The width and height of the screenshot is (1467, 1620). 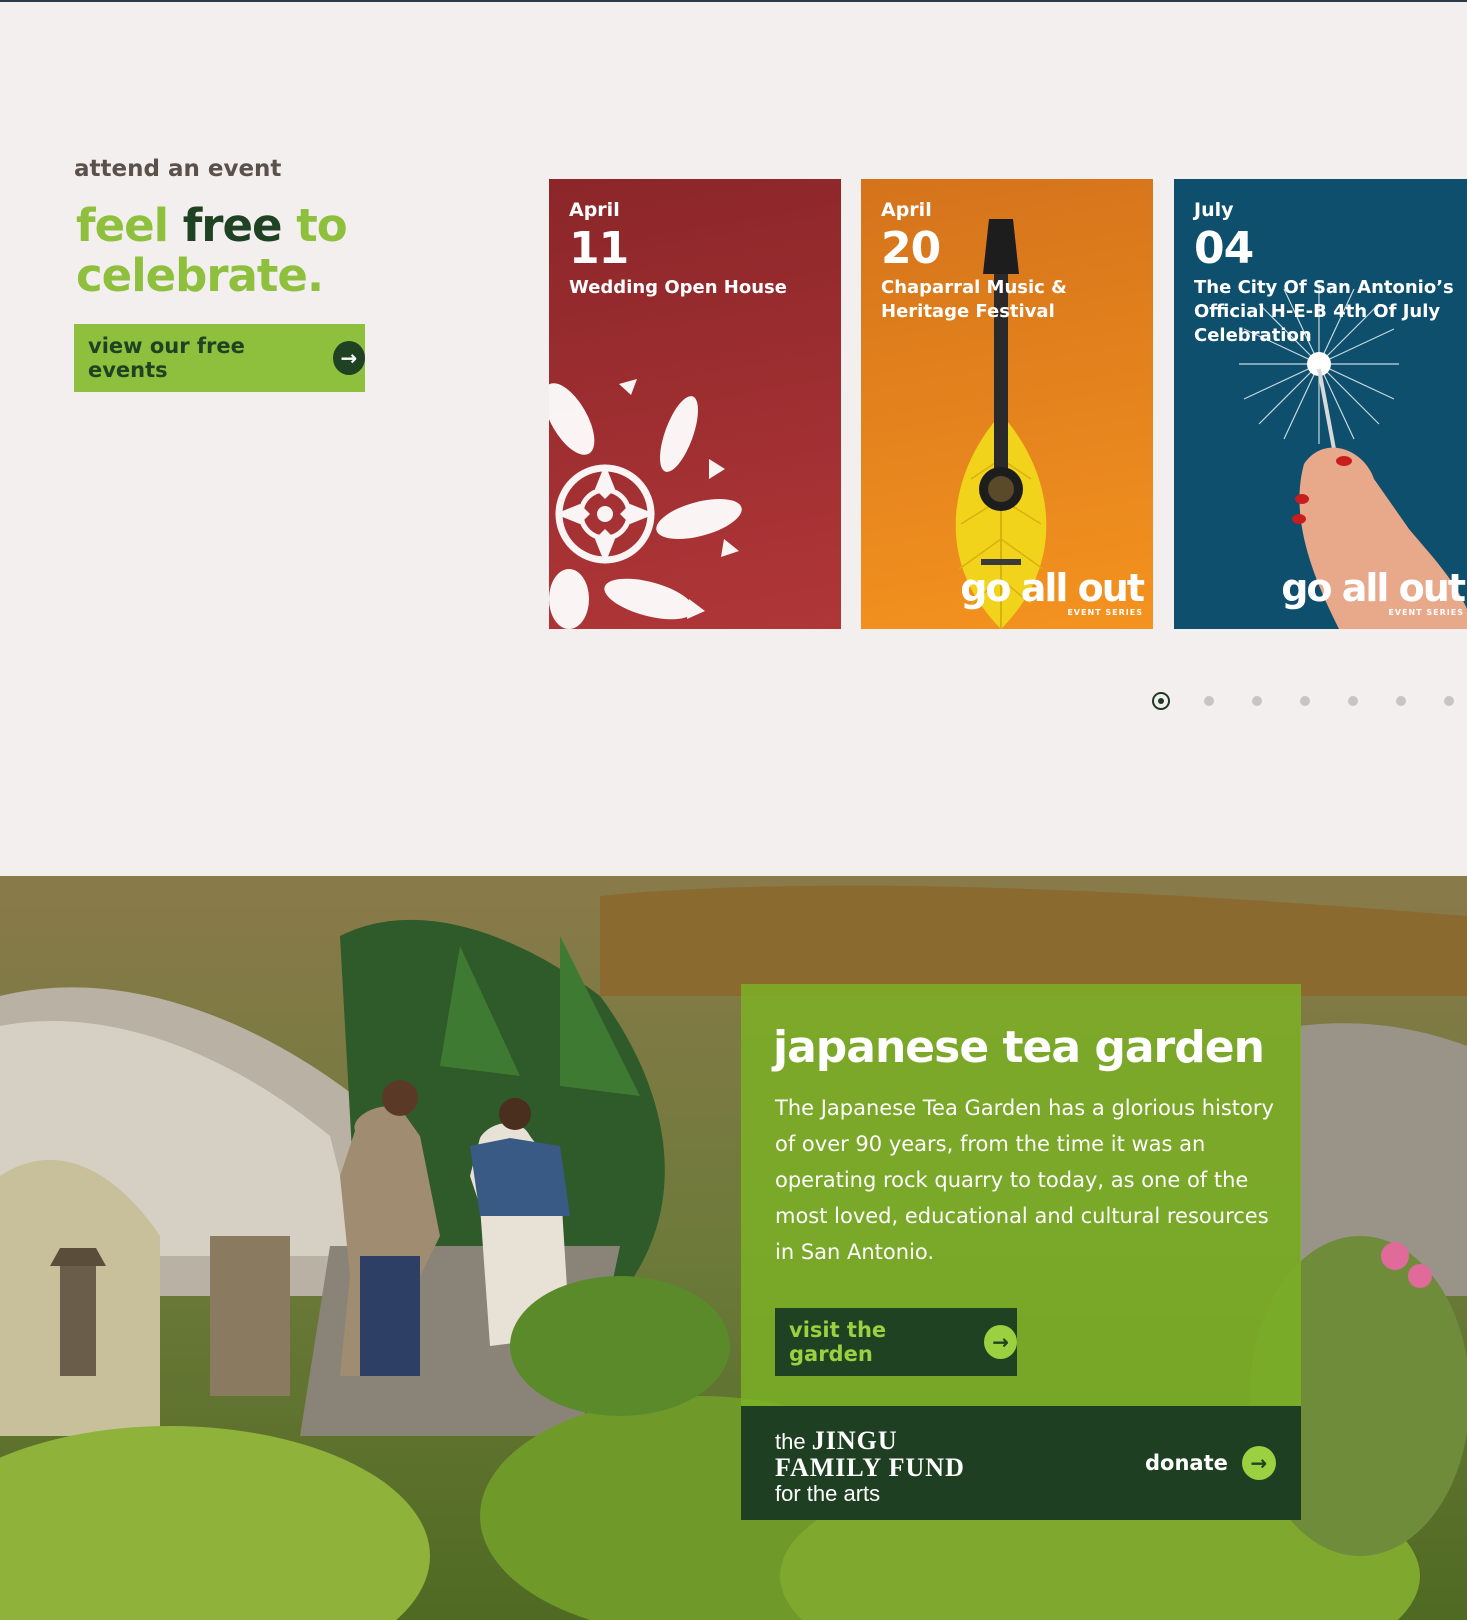 What do you see at coordinates (911, 248) in the screenshot?
I see `event-day: 20` at bounding box center [911, 248].